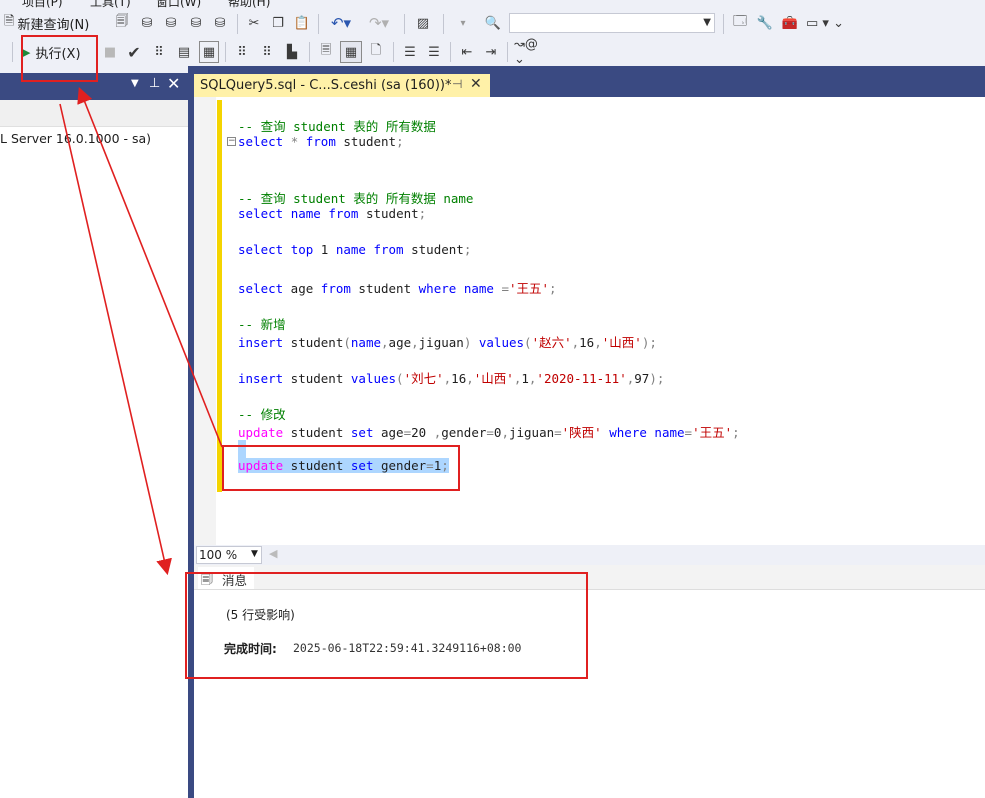  What do you see at coordinates (150, 267) in the screenshot?
I see `arrow-to-execute` at bounding box center [150, 267].